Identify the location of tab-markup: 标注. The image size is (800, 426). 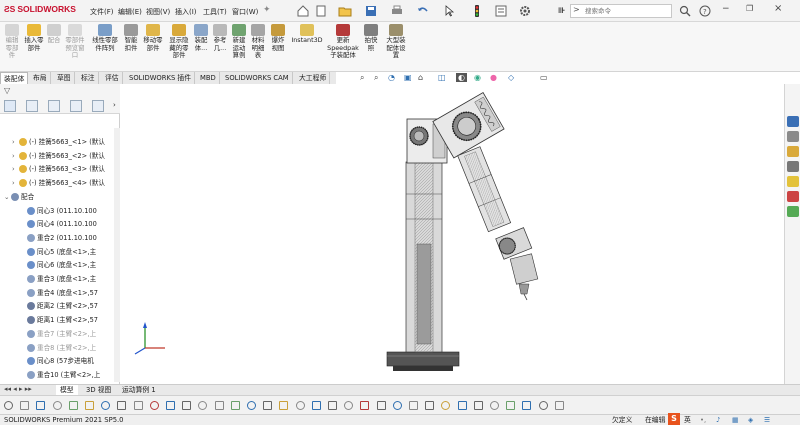
(88, 78).